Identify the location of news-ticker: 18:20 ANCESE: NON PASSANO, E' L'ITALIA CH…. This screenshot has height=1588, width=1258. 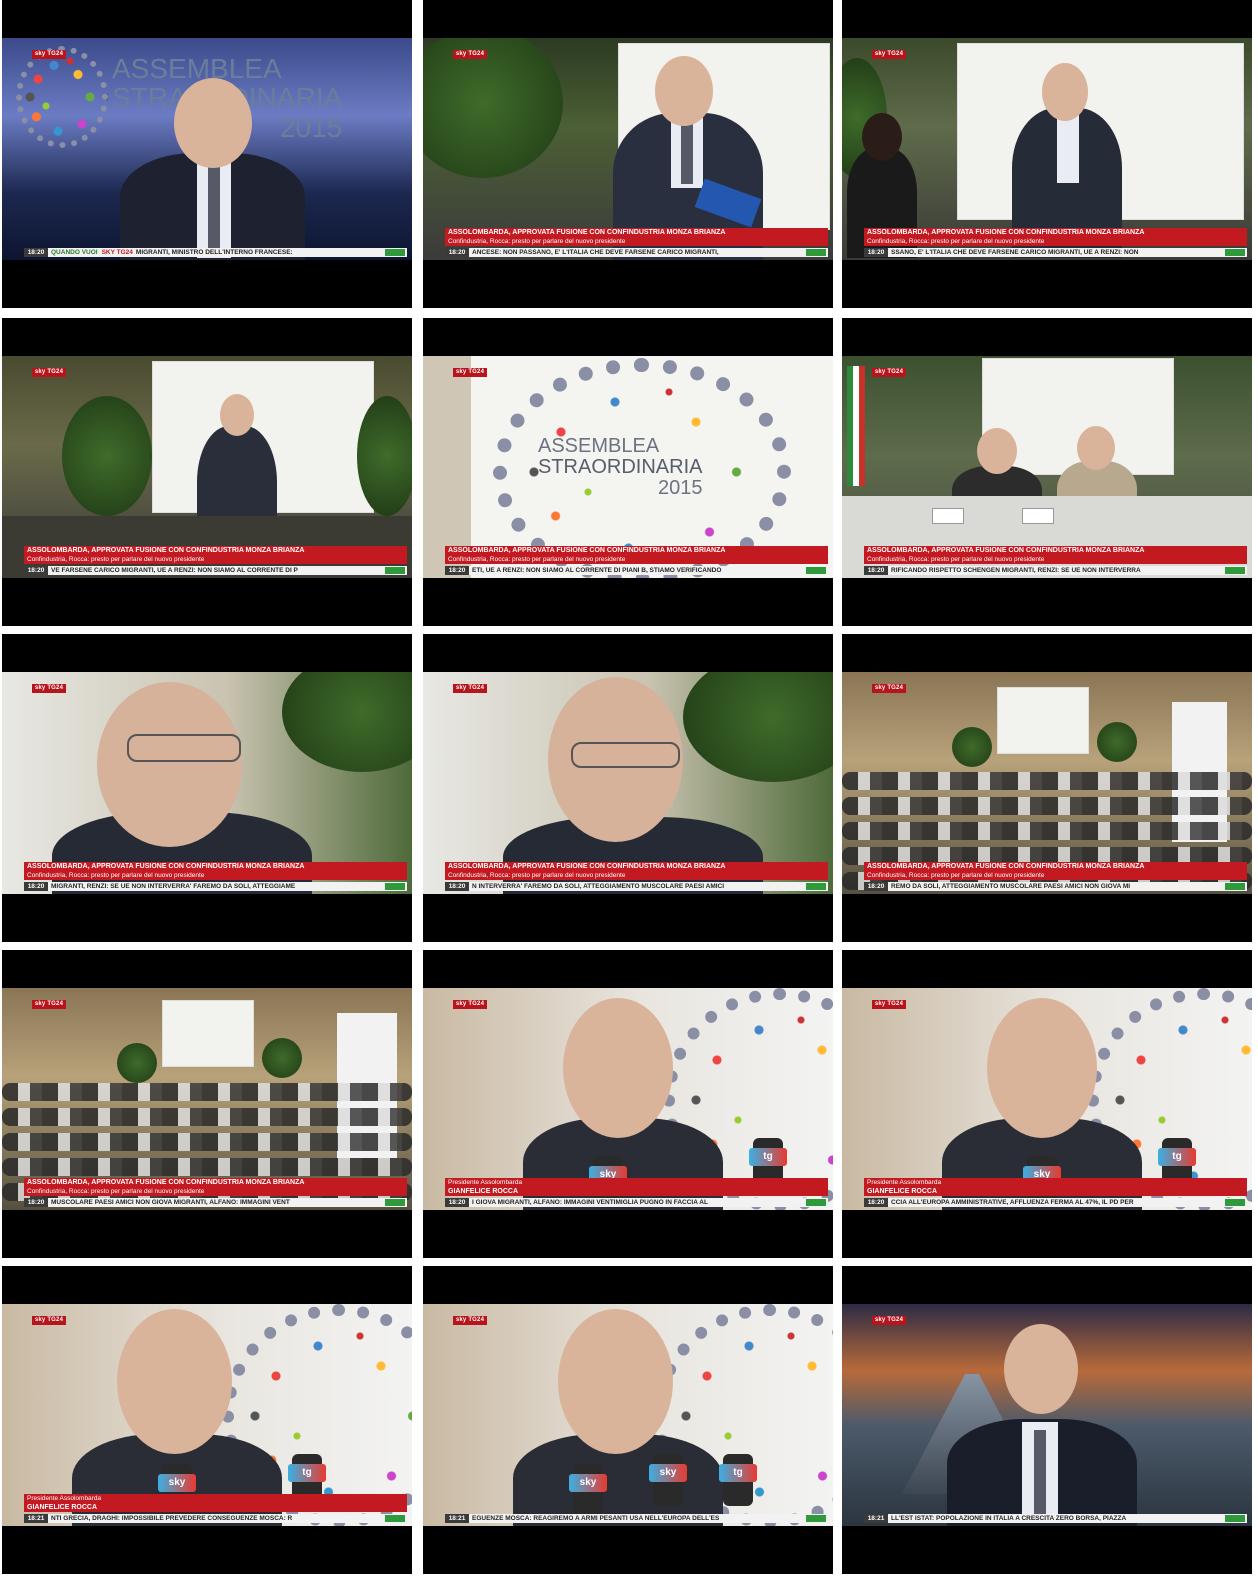
(636, 252).